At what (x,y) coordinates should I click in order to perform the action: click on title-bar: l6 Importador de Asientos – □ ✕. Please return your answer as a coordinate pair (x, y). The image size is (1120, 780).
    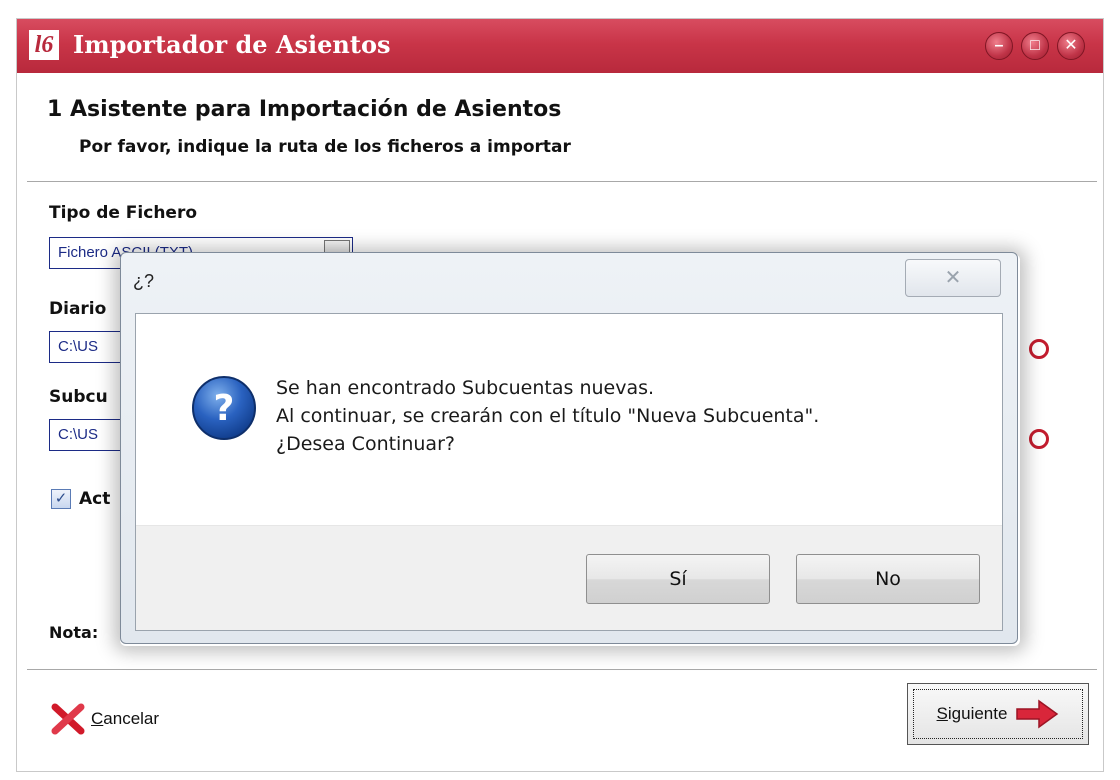
    Looking at the image, I should click on (560, 46).